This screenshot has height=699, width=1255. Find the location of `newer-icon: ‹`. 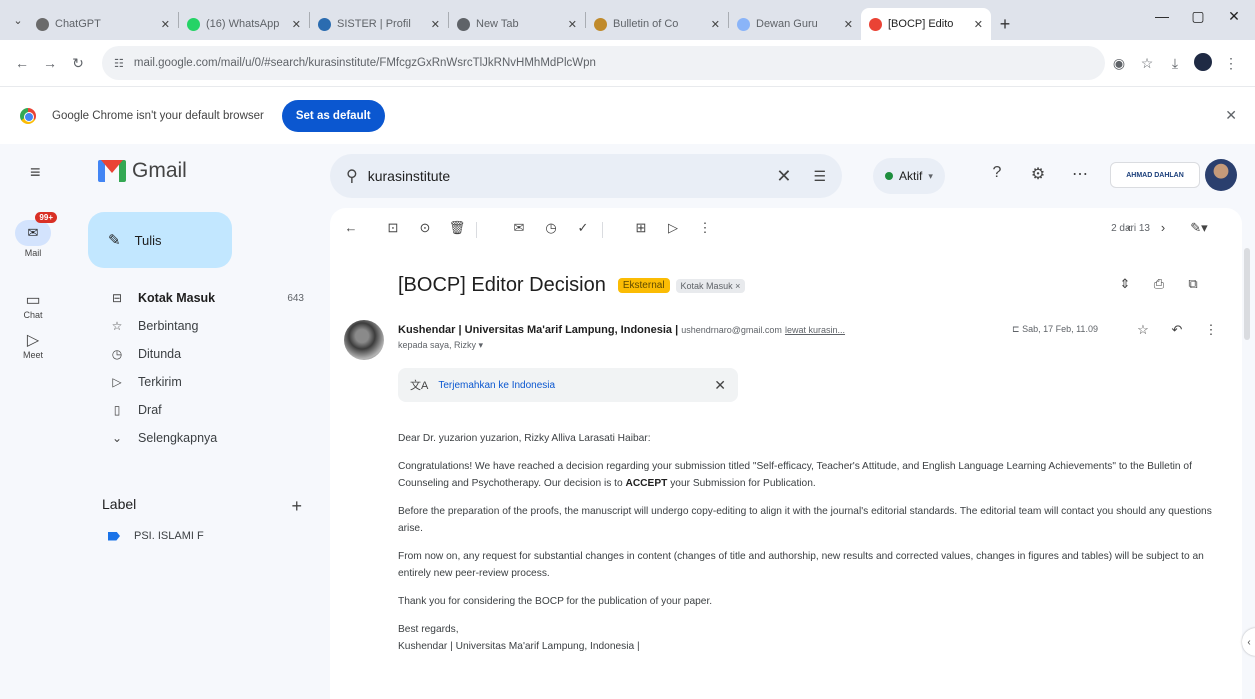

newer-icon: ‹ is located at coordinates (1129, 227).